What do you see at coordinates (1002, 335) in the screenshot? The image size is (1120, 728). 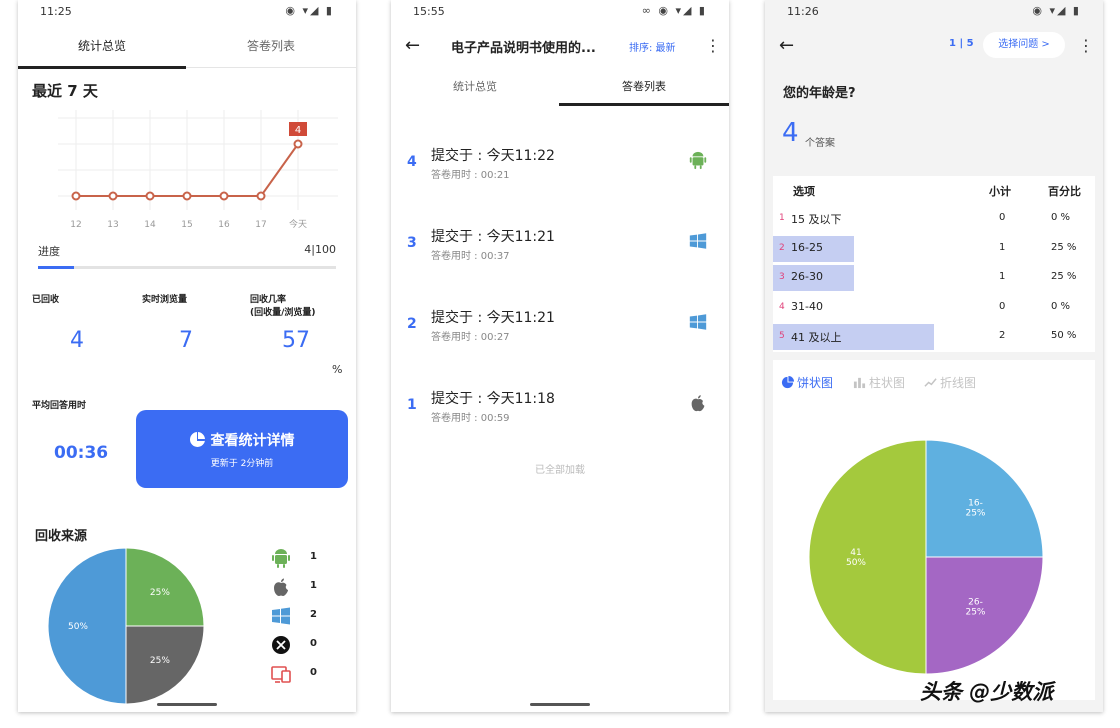 I see `row-count: 2` at bounding box center [1002, 335].